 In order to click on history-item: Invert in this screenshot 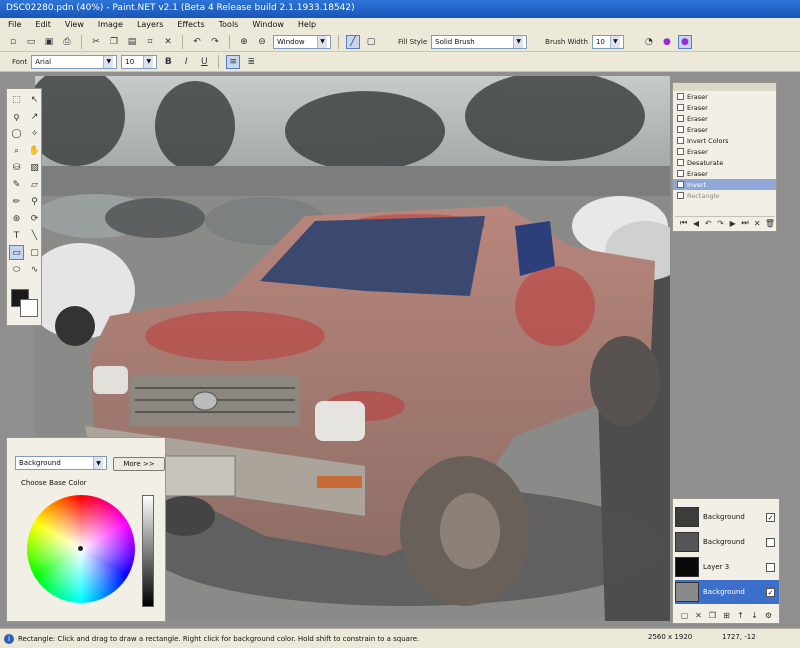, I will do `click(724, 184)`.